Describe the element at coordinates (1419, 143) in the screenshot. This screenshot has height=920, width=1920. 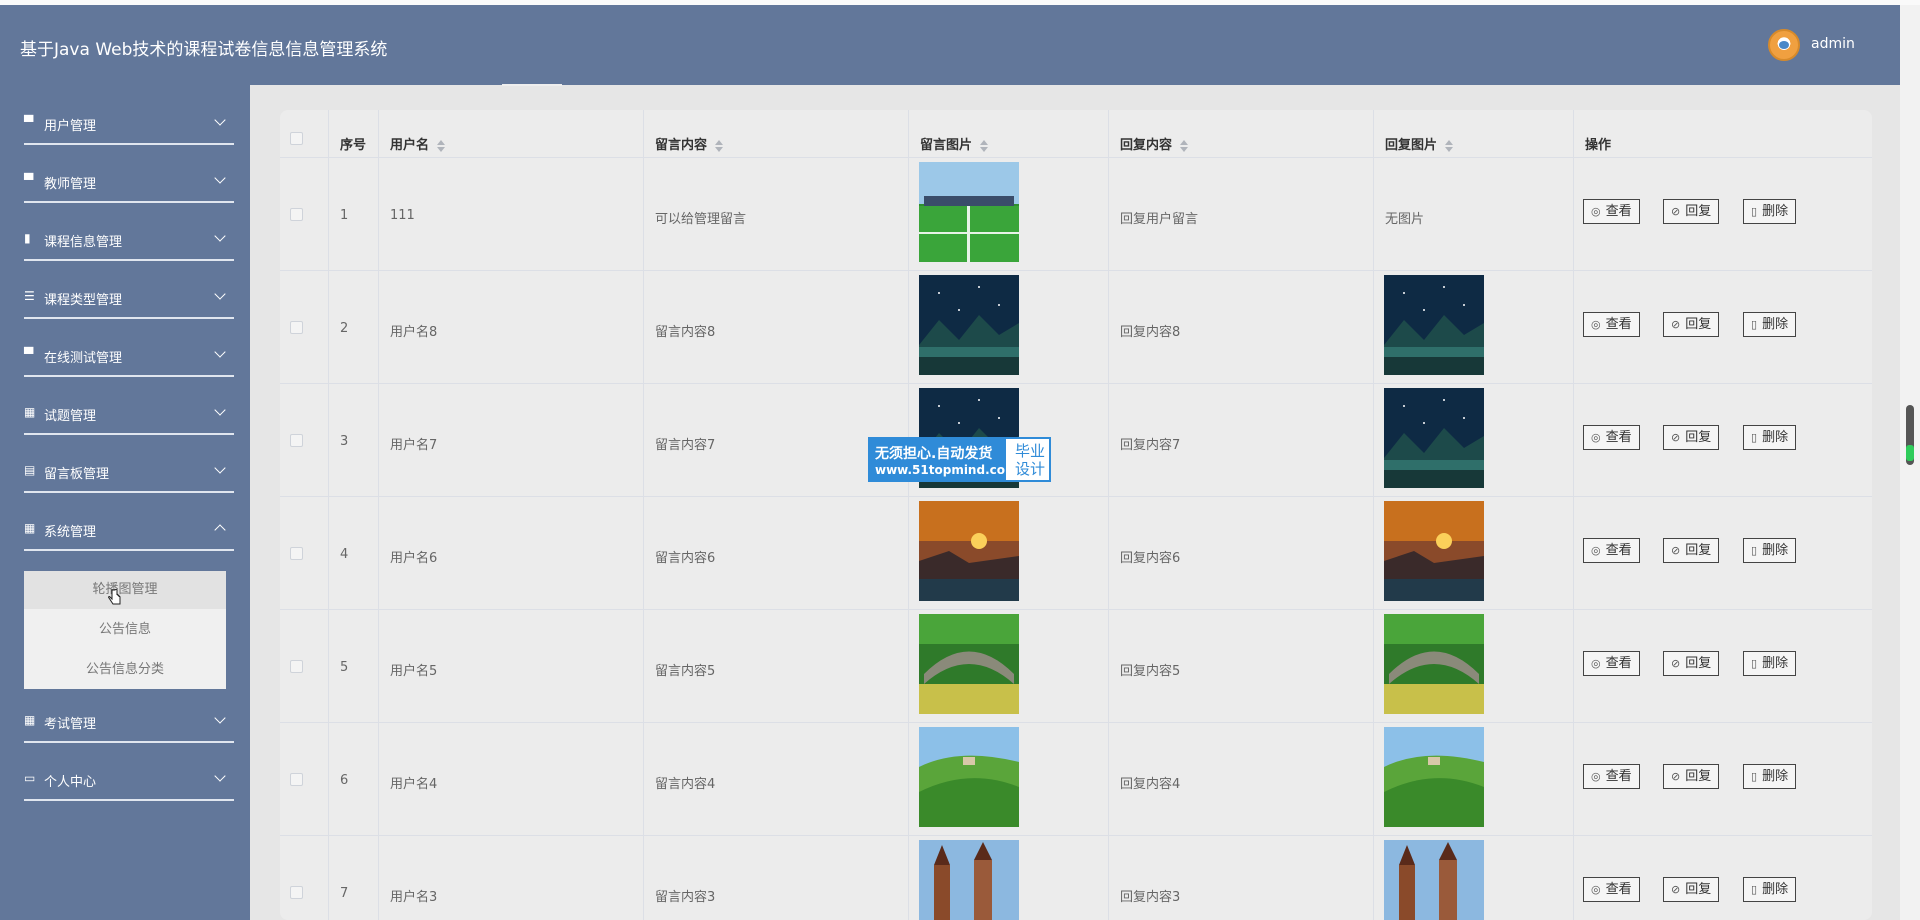
I see `column-header: 回复图片` at that location.